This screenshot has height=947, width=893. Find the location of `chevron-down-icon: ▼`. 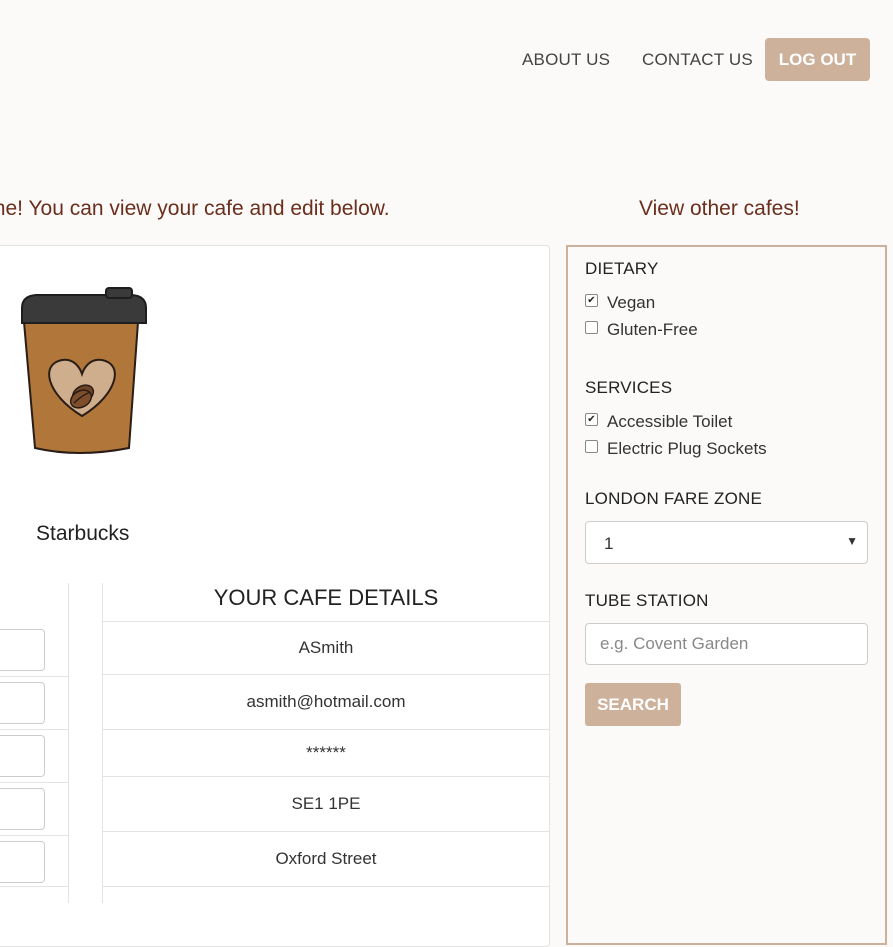

chevron-down-icon: ▼ is located at coordinates (852, 541).